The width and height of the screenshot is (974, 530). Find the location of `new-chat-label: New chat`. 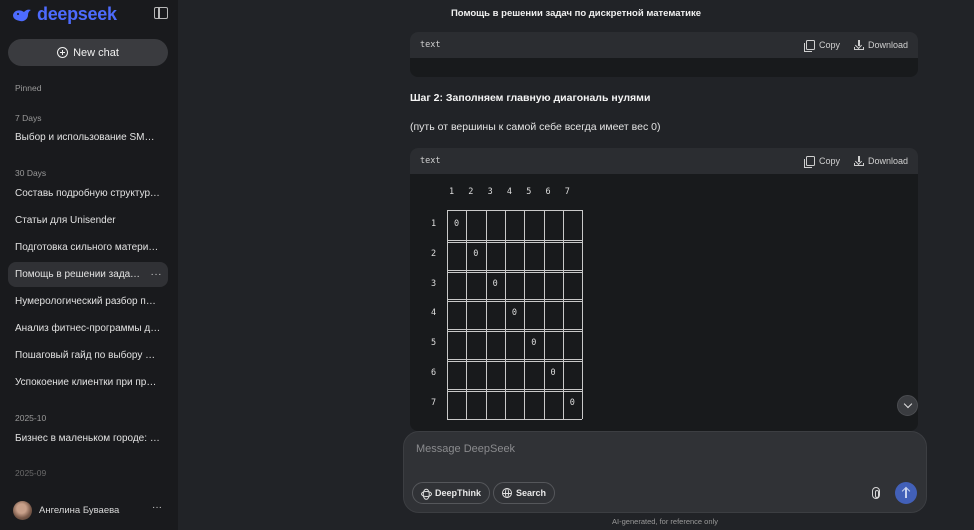

new-chat-label: New chat is located at coordinates (96, 52).